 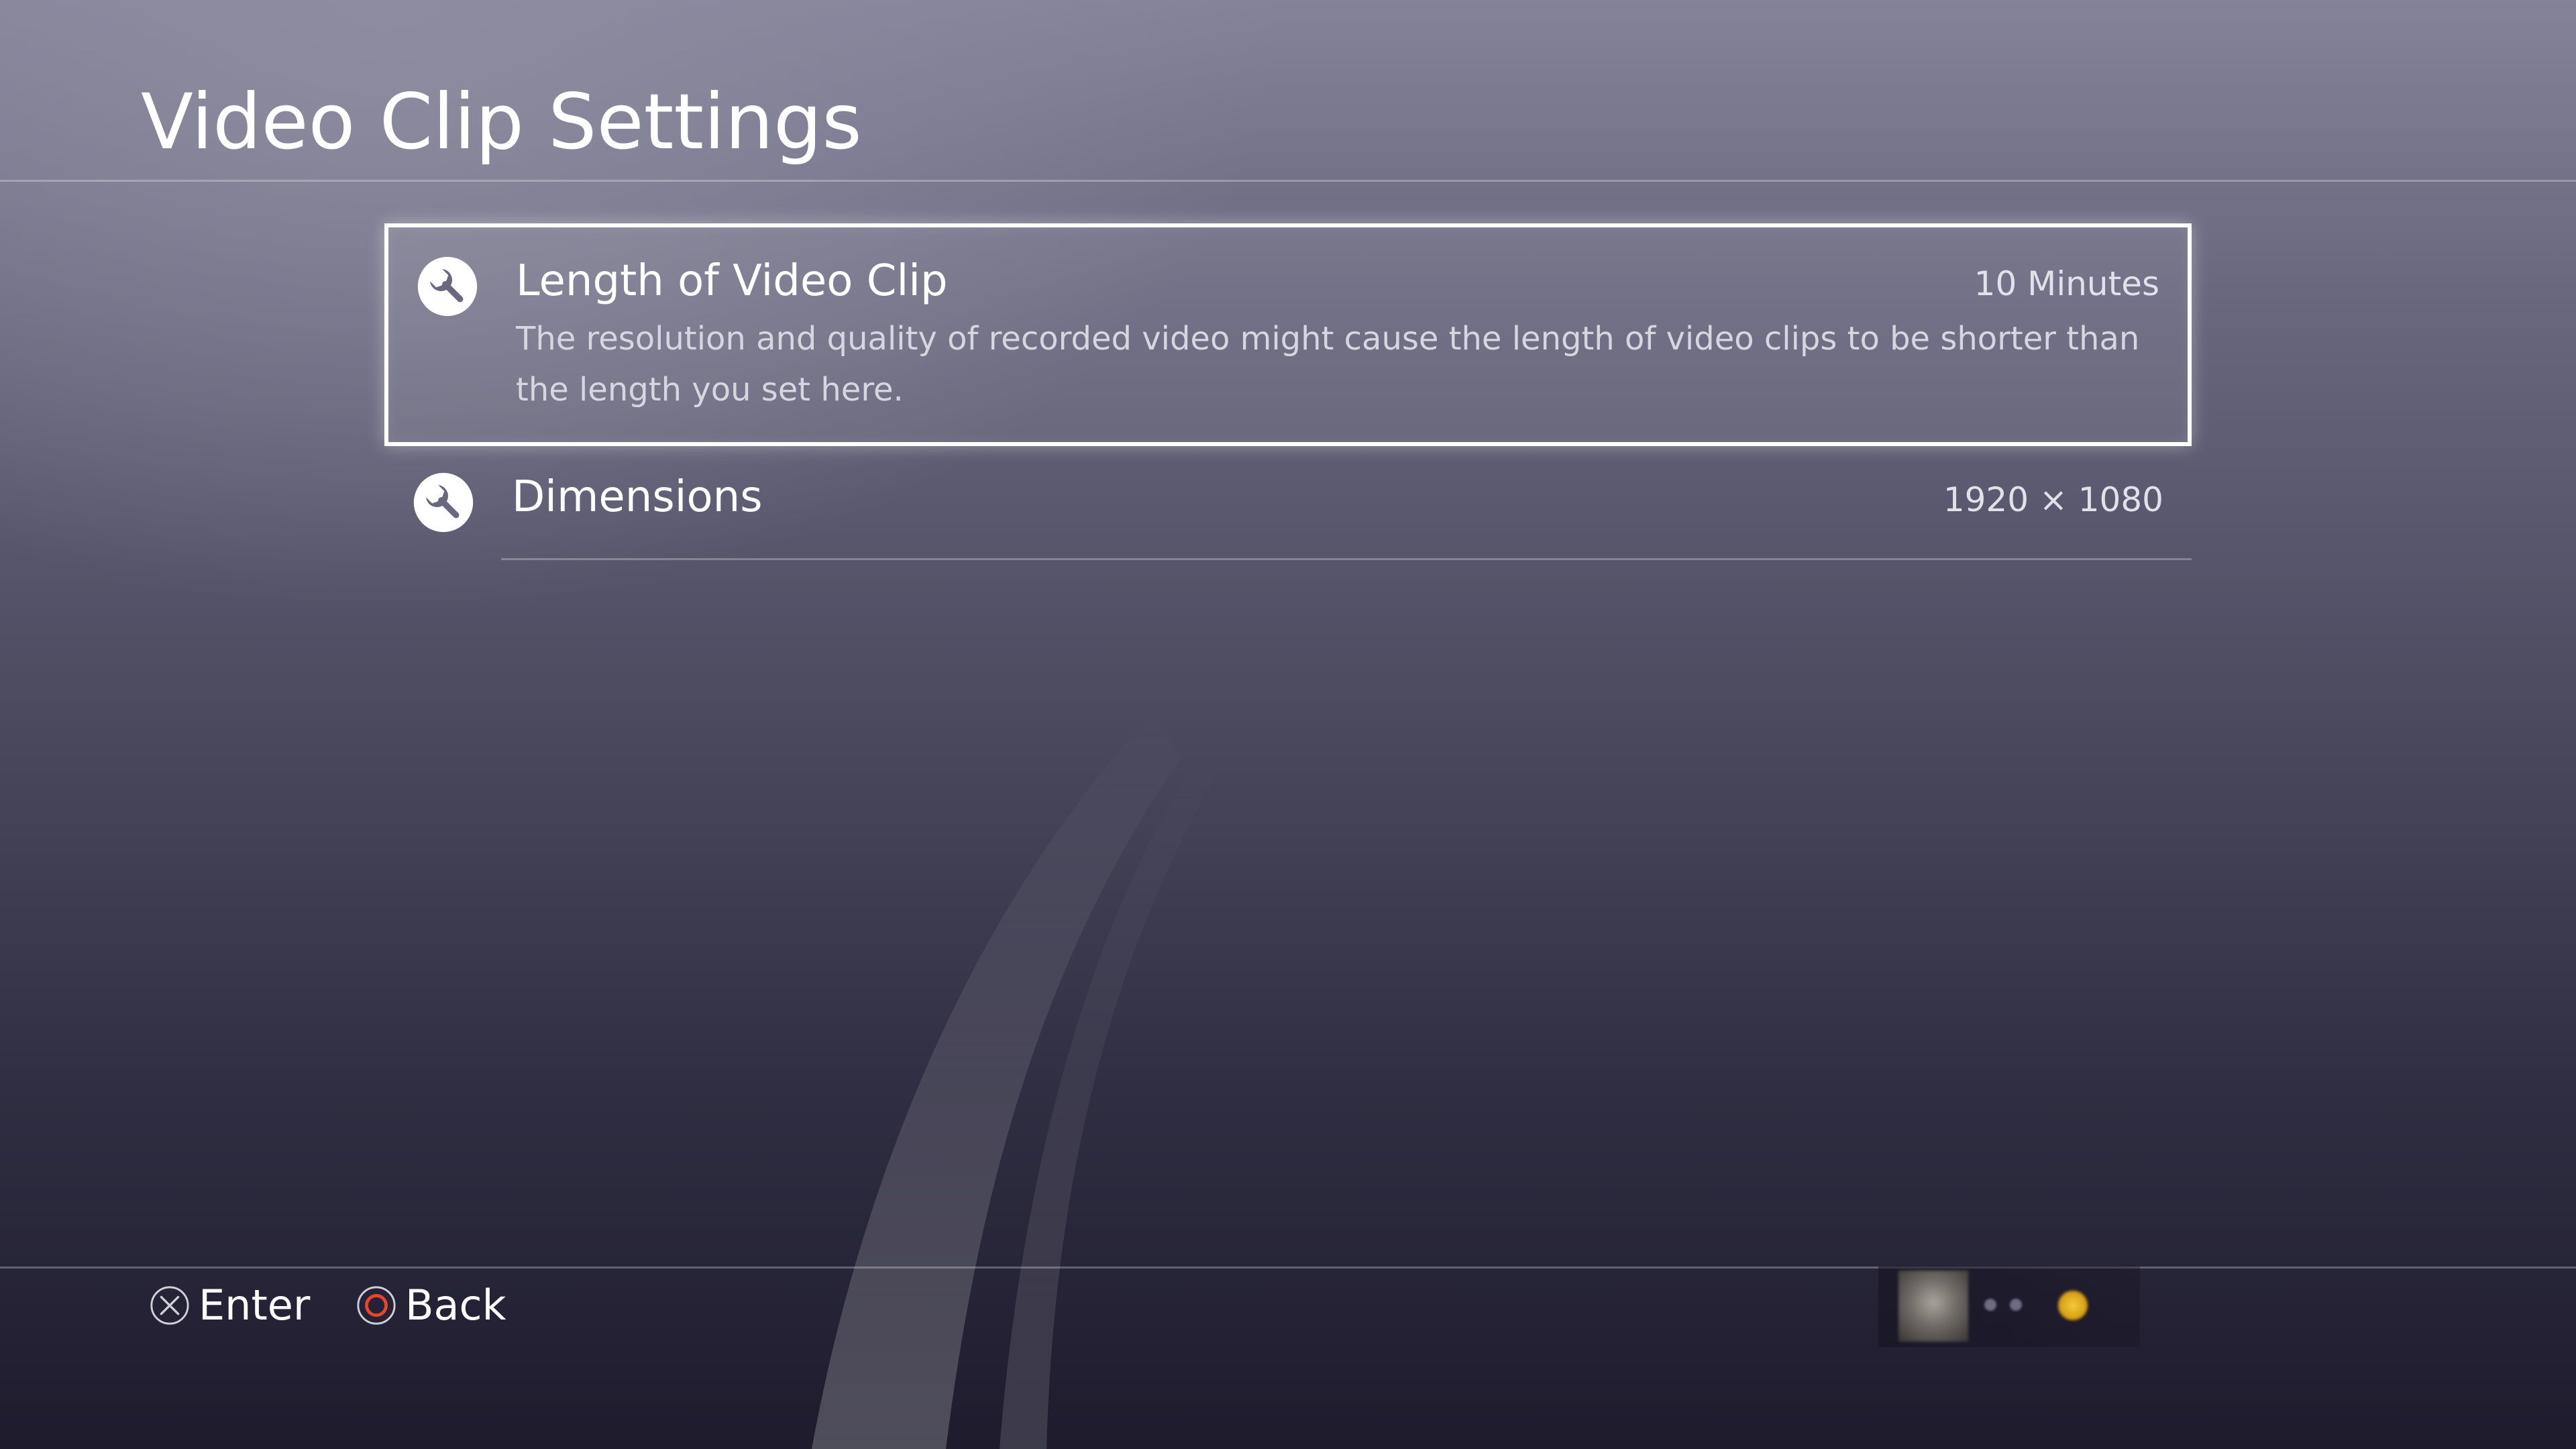 I want to click on setting-label: Dimensions, so click(x=637, y=497).